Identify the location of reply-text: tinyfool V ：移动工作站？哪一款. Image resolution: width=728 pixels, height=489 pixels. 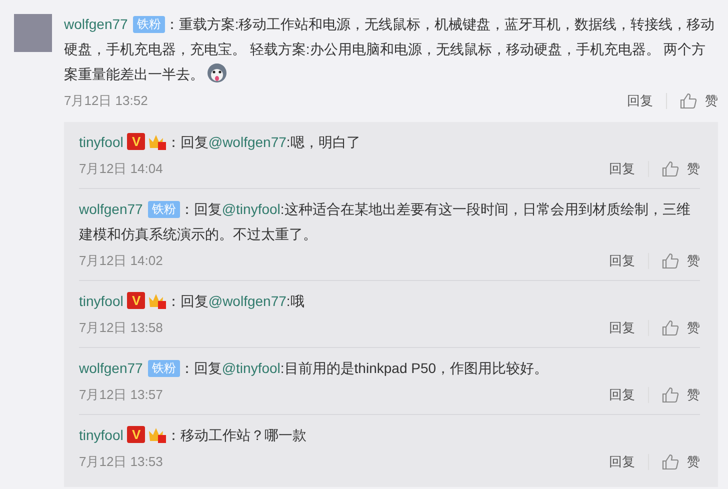
(193, 435).